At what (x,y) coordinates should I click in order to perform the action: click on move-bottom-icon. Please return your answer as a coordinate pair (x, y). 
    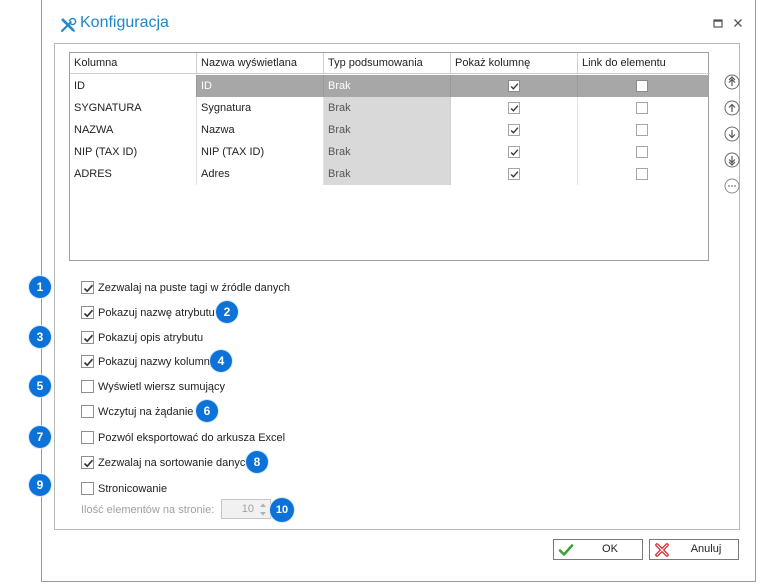
    Looking at the image, I should click on (732, 160).